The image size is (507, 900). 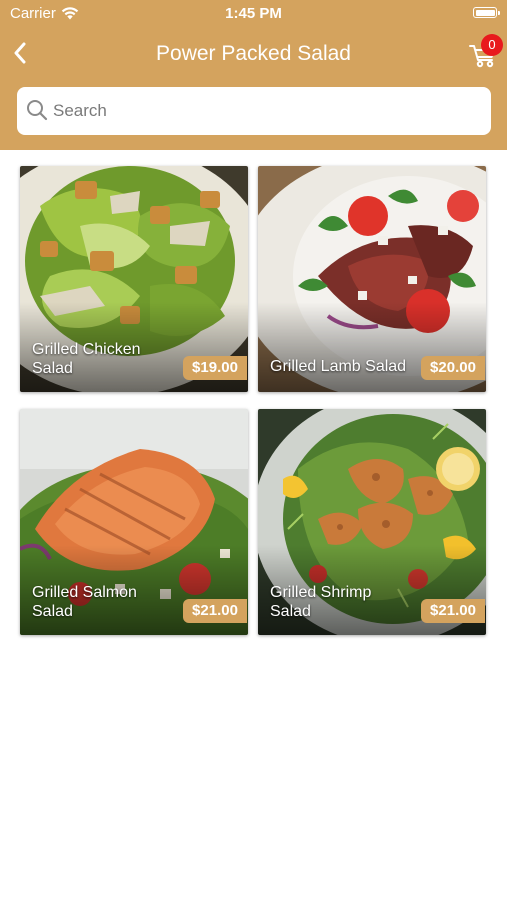 I want to click on product-name: Grilled Chicken Salad, so click(x=86, y=359).